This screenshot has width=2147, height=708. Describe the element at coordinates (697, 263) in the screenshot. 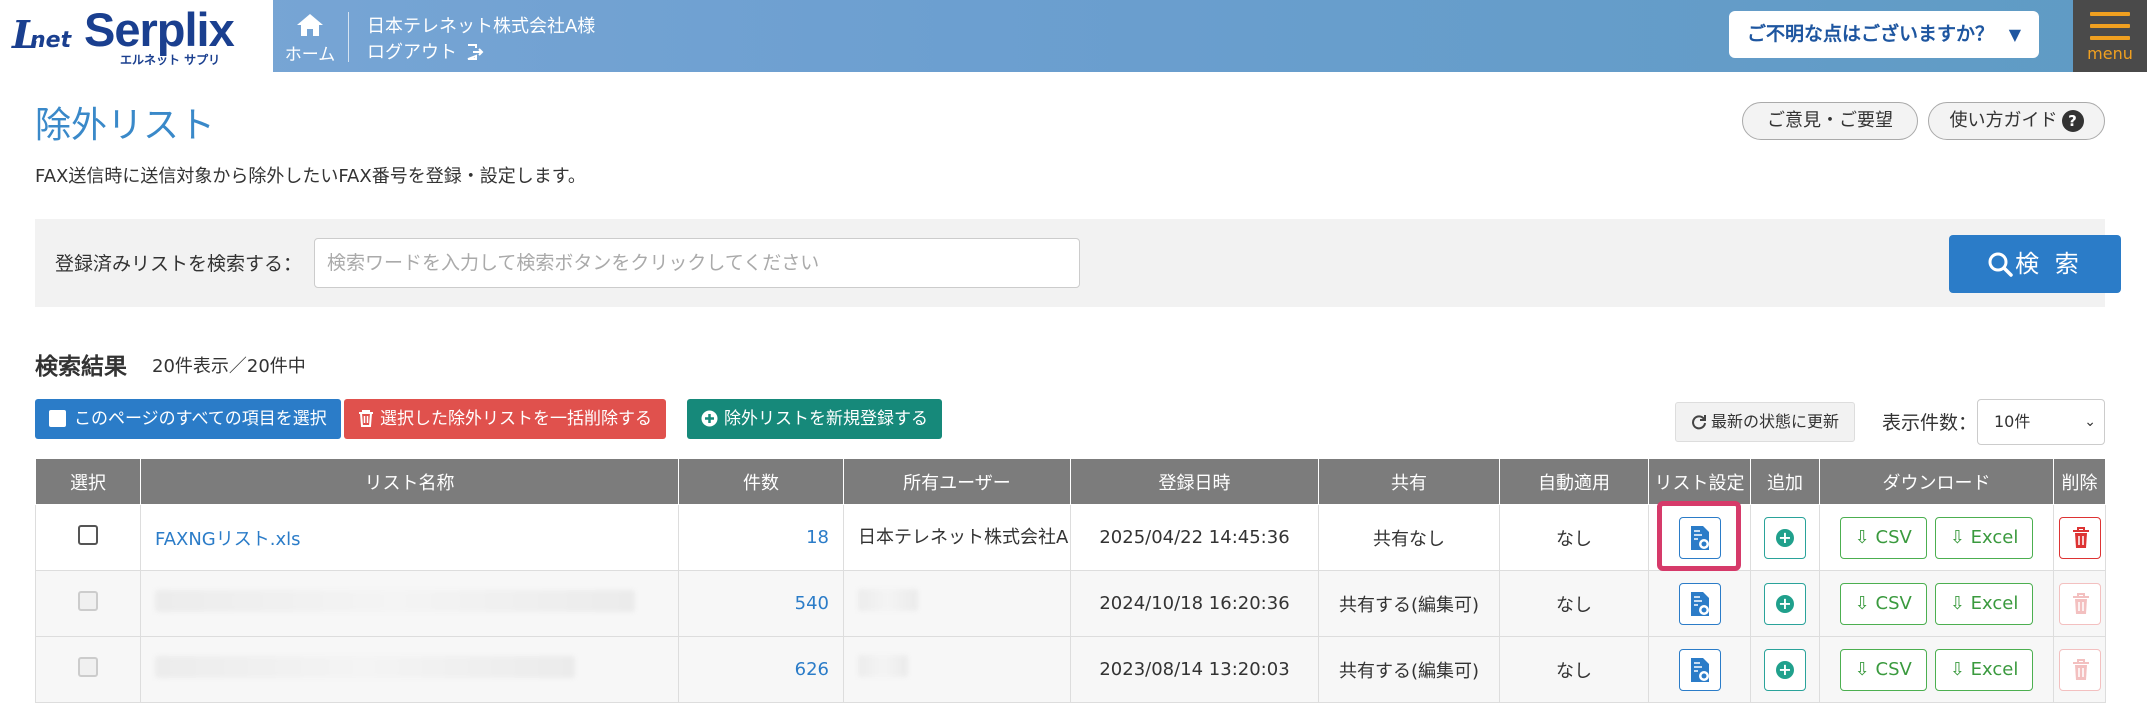

I see `search-input` at that location.